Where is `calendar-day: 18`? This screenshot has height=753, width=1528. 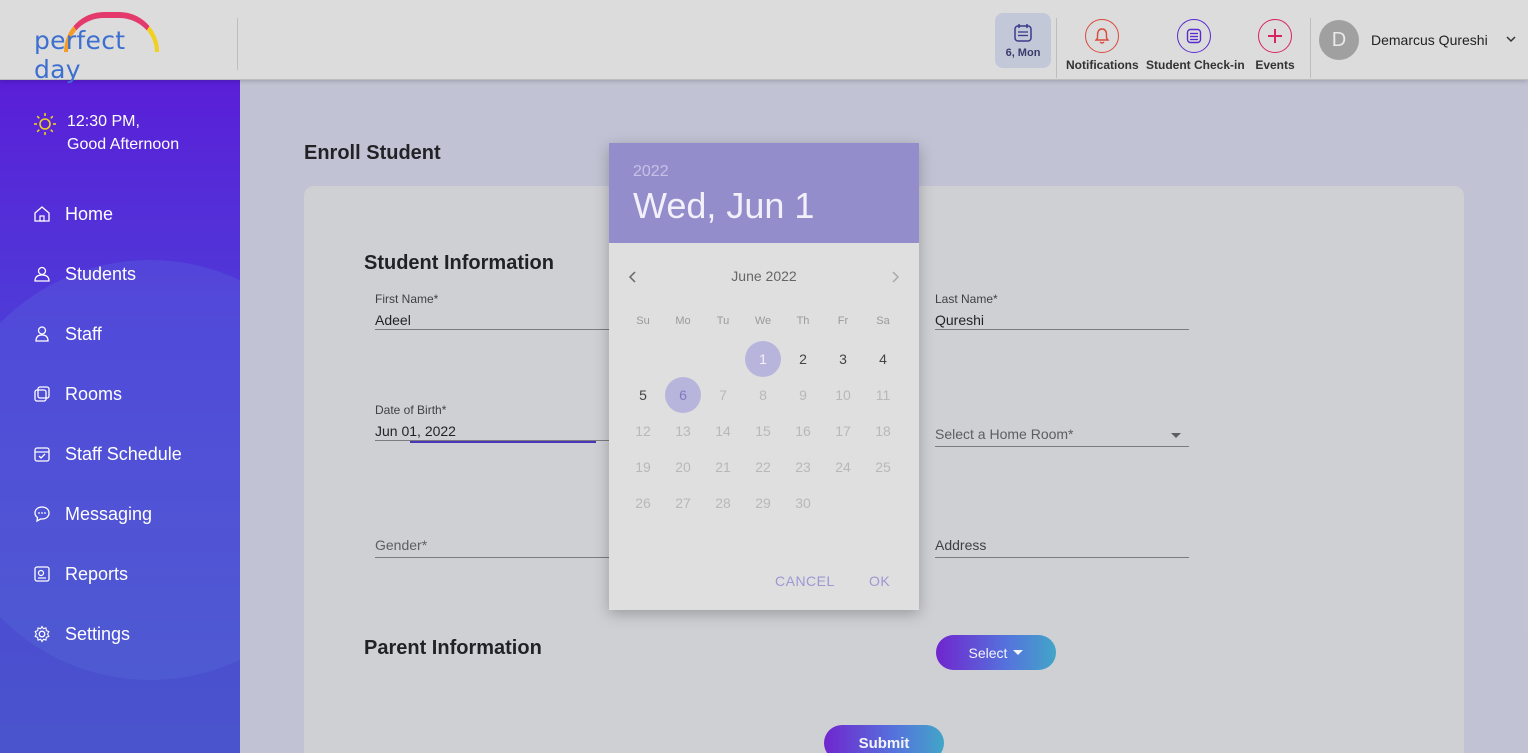
calendar-day: 18 is located at coordinates (883, 431).